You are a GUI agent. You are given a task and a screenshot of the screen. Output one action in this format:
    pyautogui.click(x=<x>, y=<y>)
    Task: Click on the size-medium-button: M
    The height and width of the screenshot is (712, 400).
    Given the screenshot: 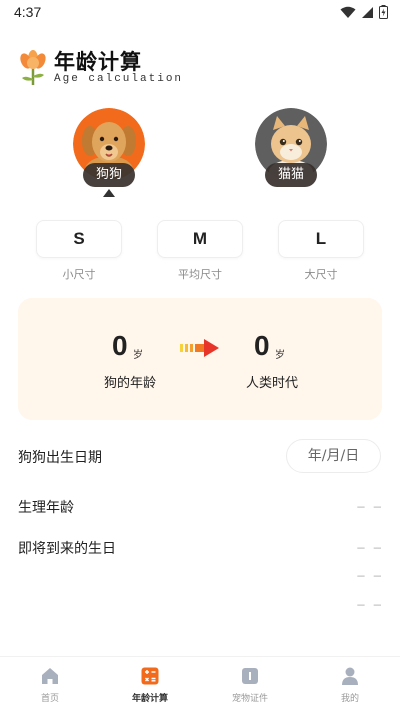 What is the action you would take?
    pyautogui.click(x=200, y=239)
    